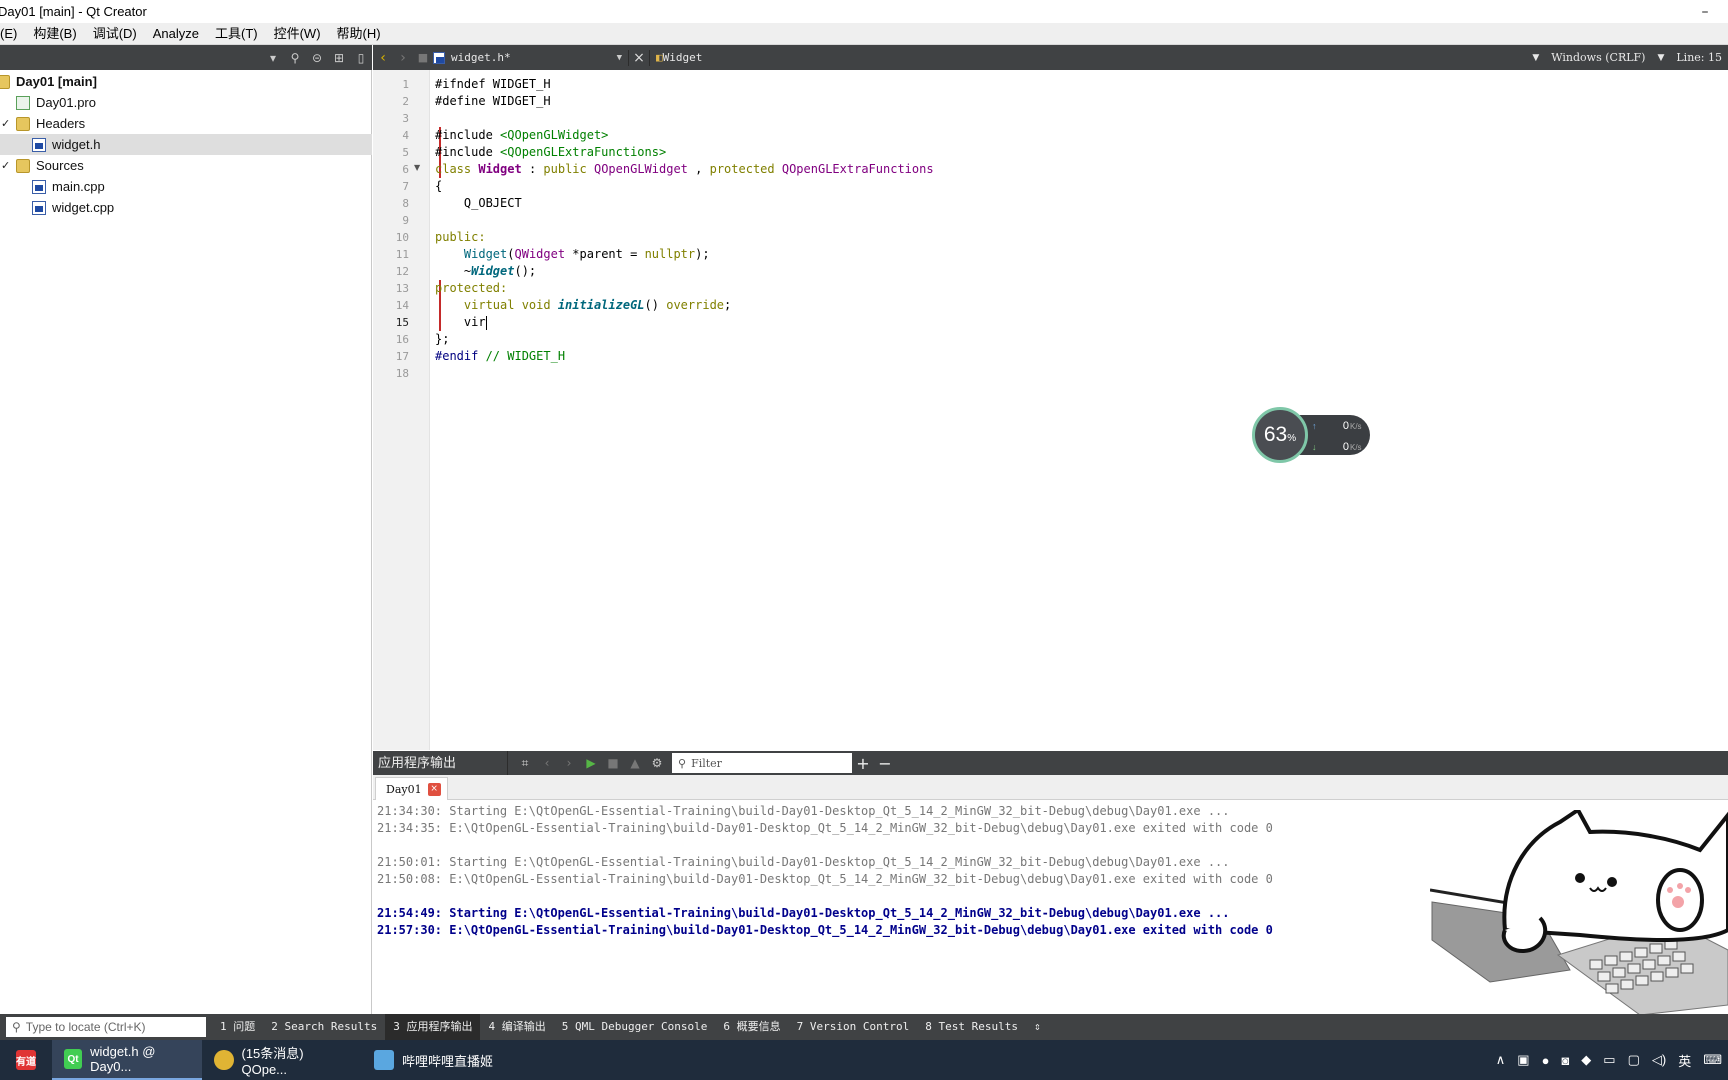 The image size is (1728, 1080). Describe the element at coordinates (433, 1027) in the screenshot. I see `tab-application-output: 3 应用程序输出` at that location.